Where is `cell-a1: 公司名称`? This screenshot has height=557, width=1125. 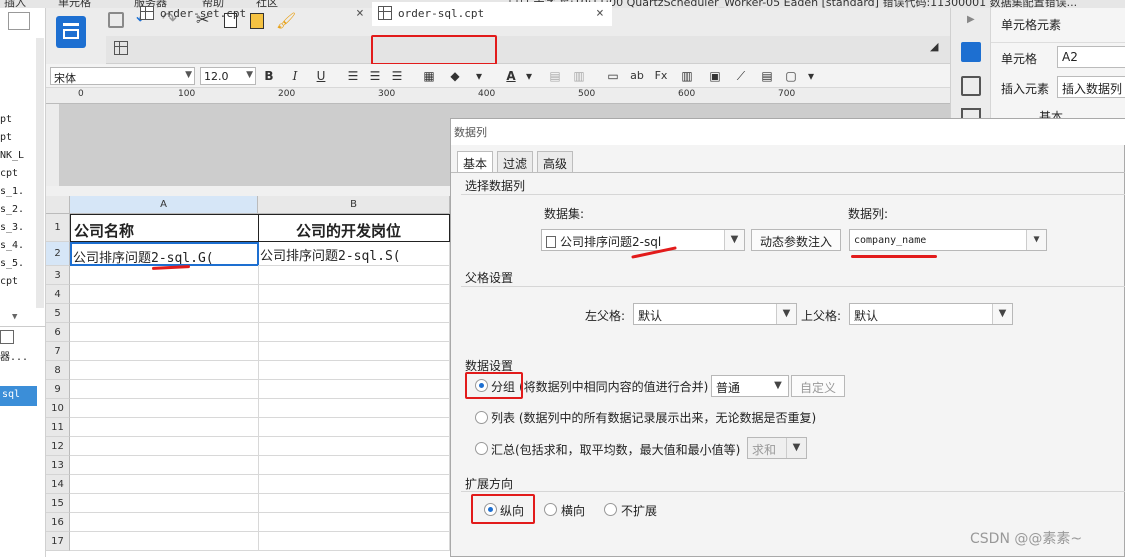 cell-a1: 公司名称 is located at coordinates (164, 228).